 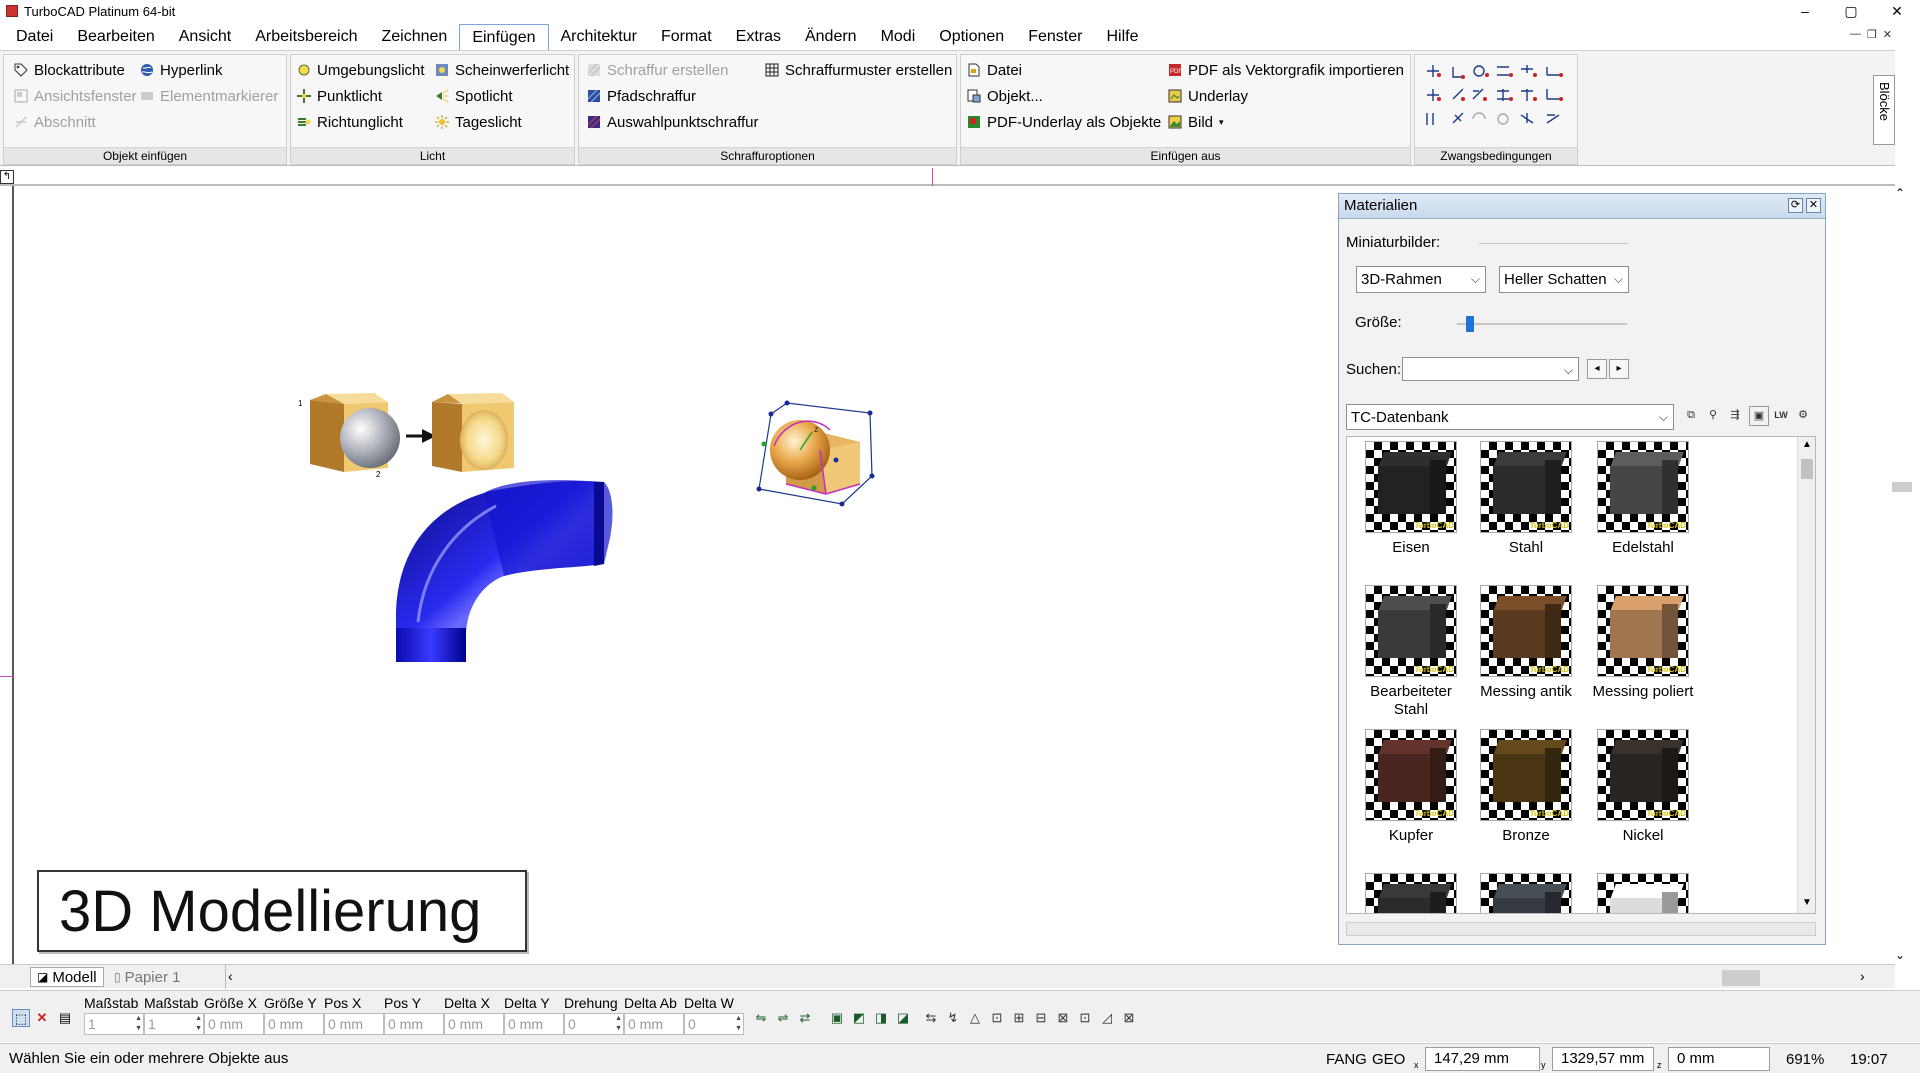 What do you see at coordinates (994, 70) in the screenshot?
I see `datei-insert-button: Datei` at bounding box center [994, 70].